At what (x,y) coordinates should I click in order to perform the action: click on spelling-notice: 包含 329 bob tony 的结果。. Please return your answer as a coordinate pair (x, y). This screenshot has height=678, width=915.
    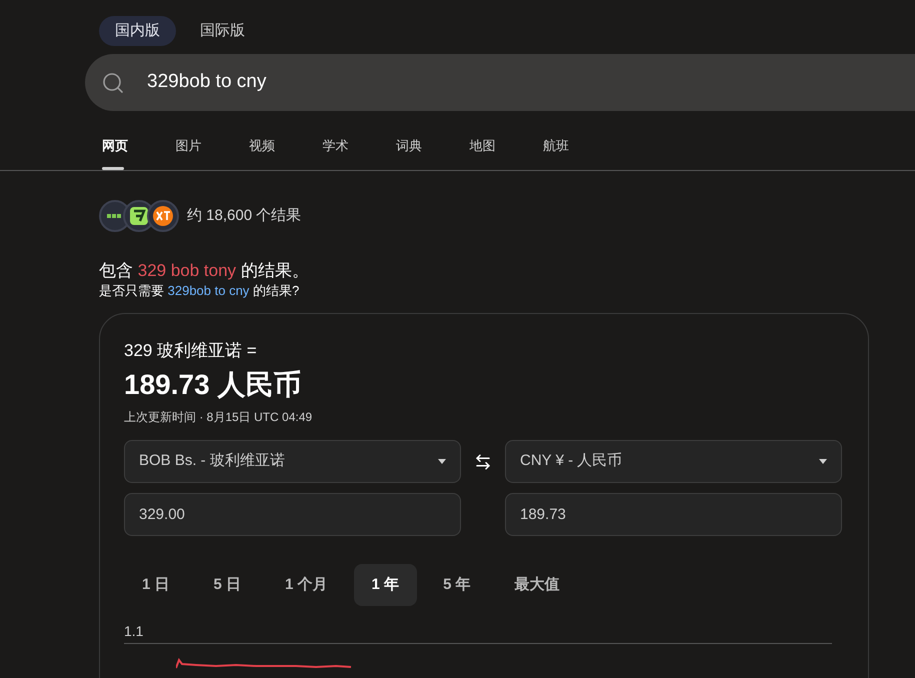
    Looking at the image, I should click on (204, 271).